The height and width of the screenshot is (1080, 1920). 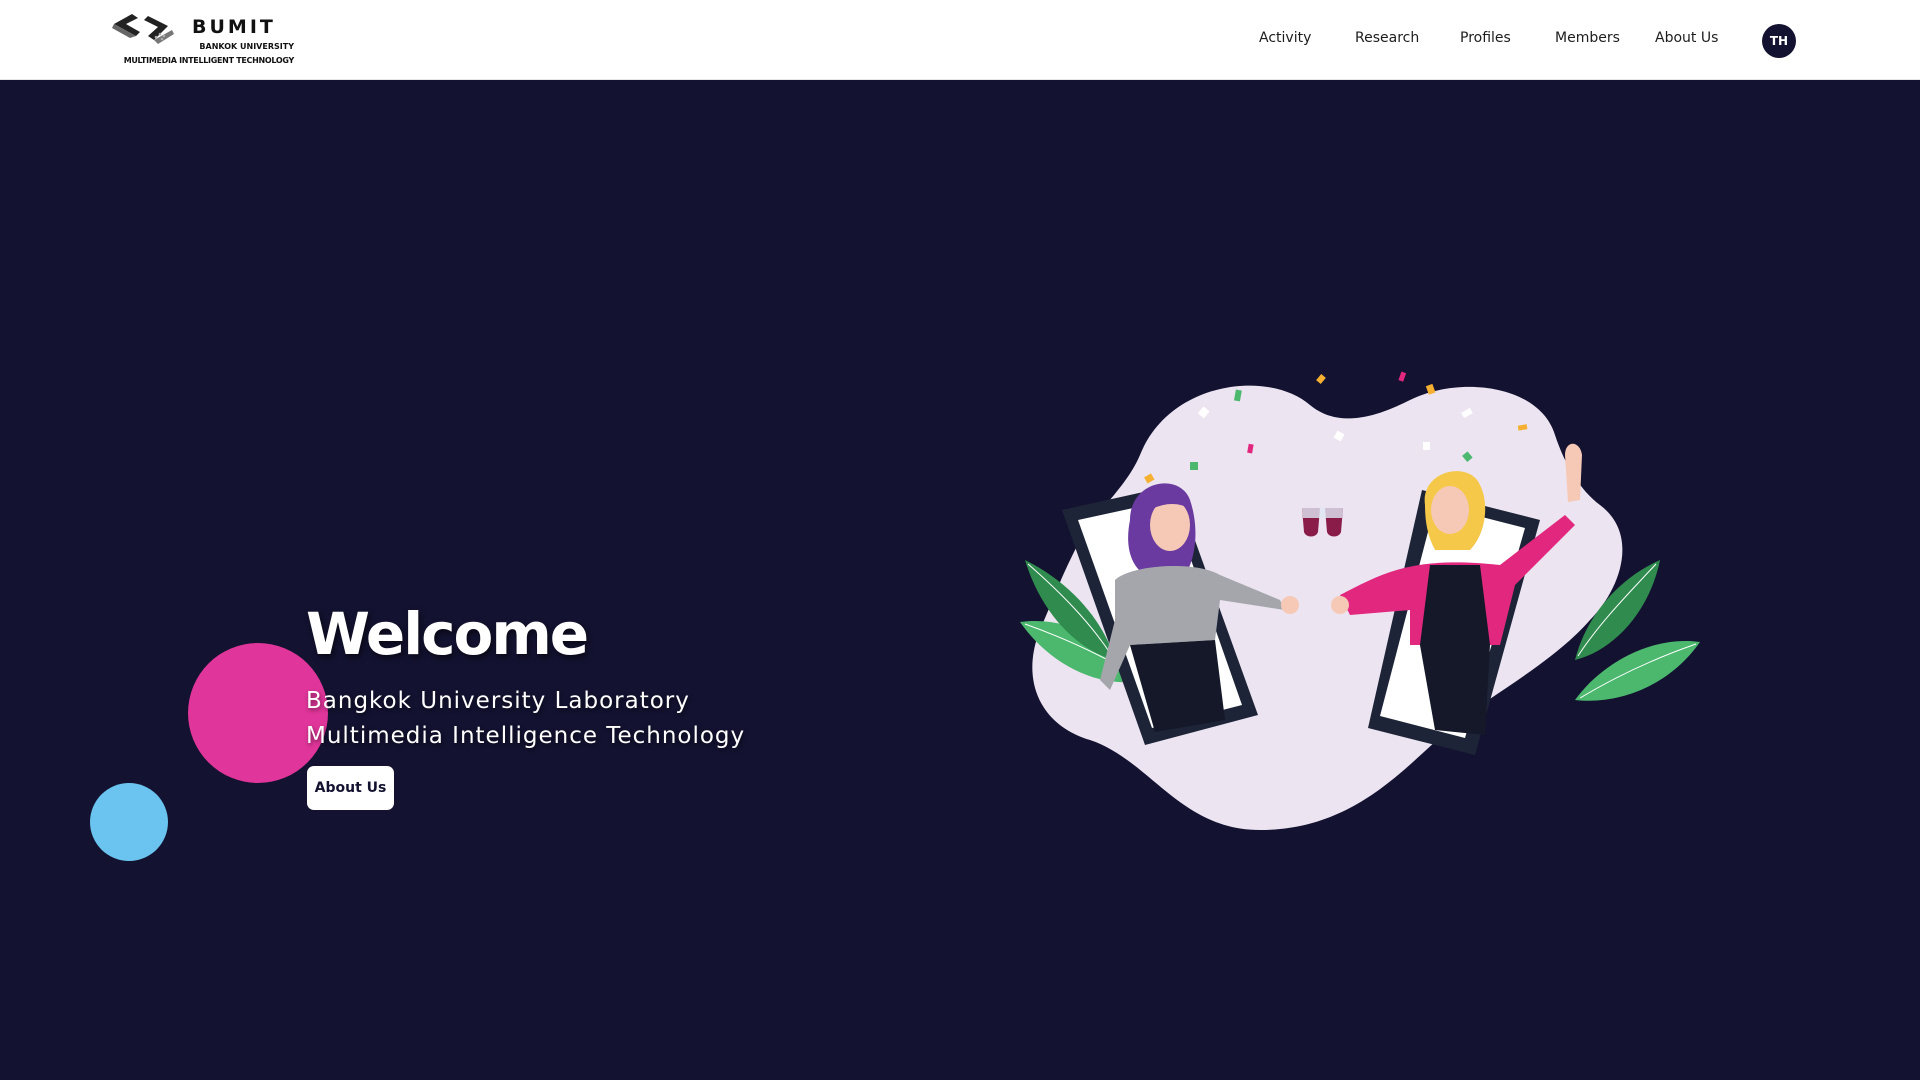 I want to click on language-toggle-button: TH, so click(x=1779, y=41).